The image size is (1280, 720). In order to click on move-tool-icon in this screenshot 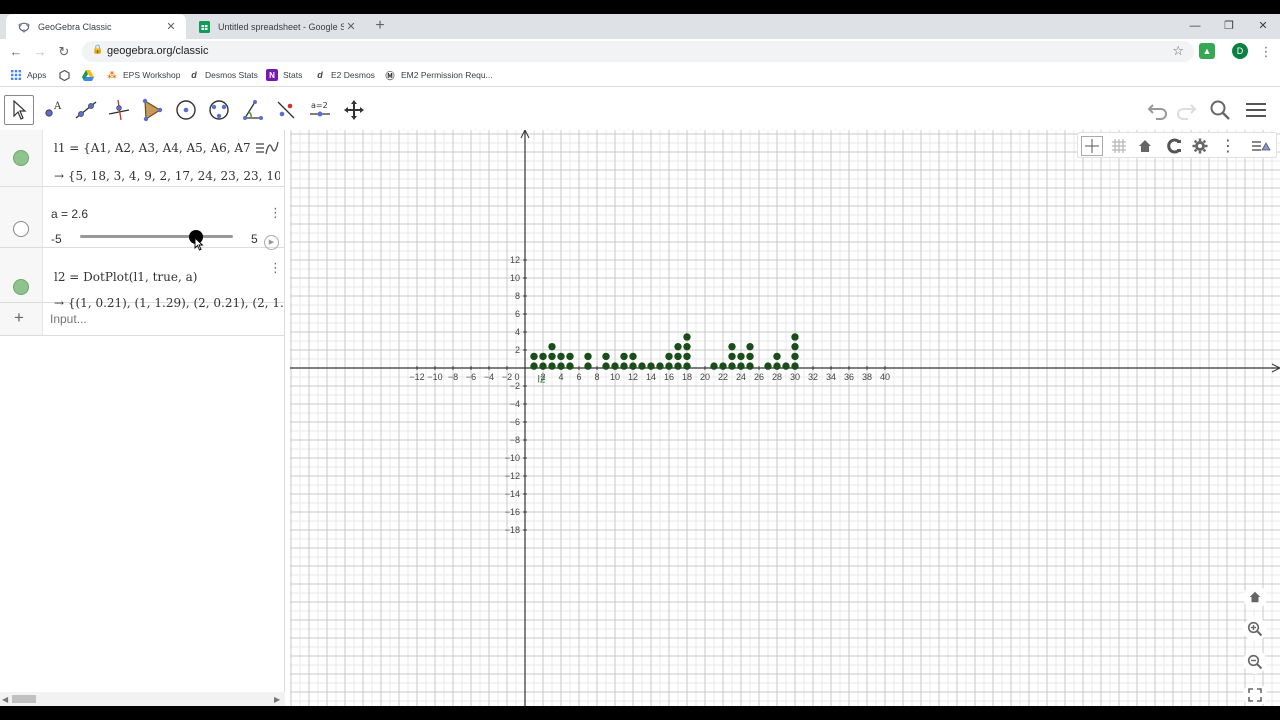, I will do `click(19, 110)`.